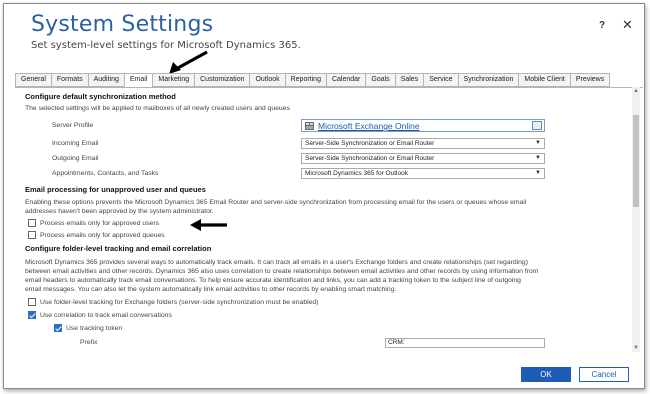 The width and height of the screenshot is (650, 394). Describe the element at coordinates (33, 80) in the screenshot. I see `tab-general: General` at that location.